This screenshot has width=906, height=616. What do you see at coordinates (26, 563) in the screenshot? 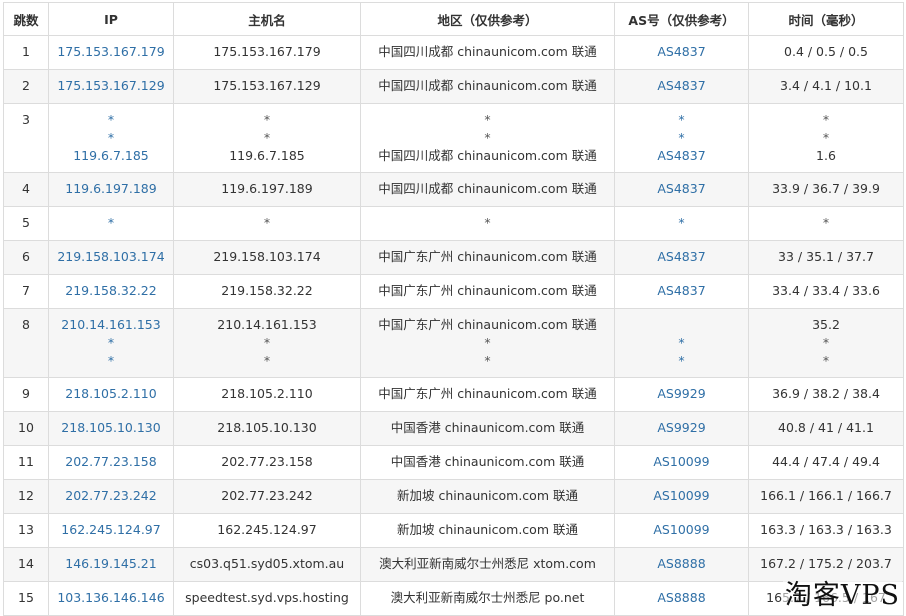
I see `hop-number: 14` at bounding box center [26, 563].